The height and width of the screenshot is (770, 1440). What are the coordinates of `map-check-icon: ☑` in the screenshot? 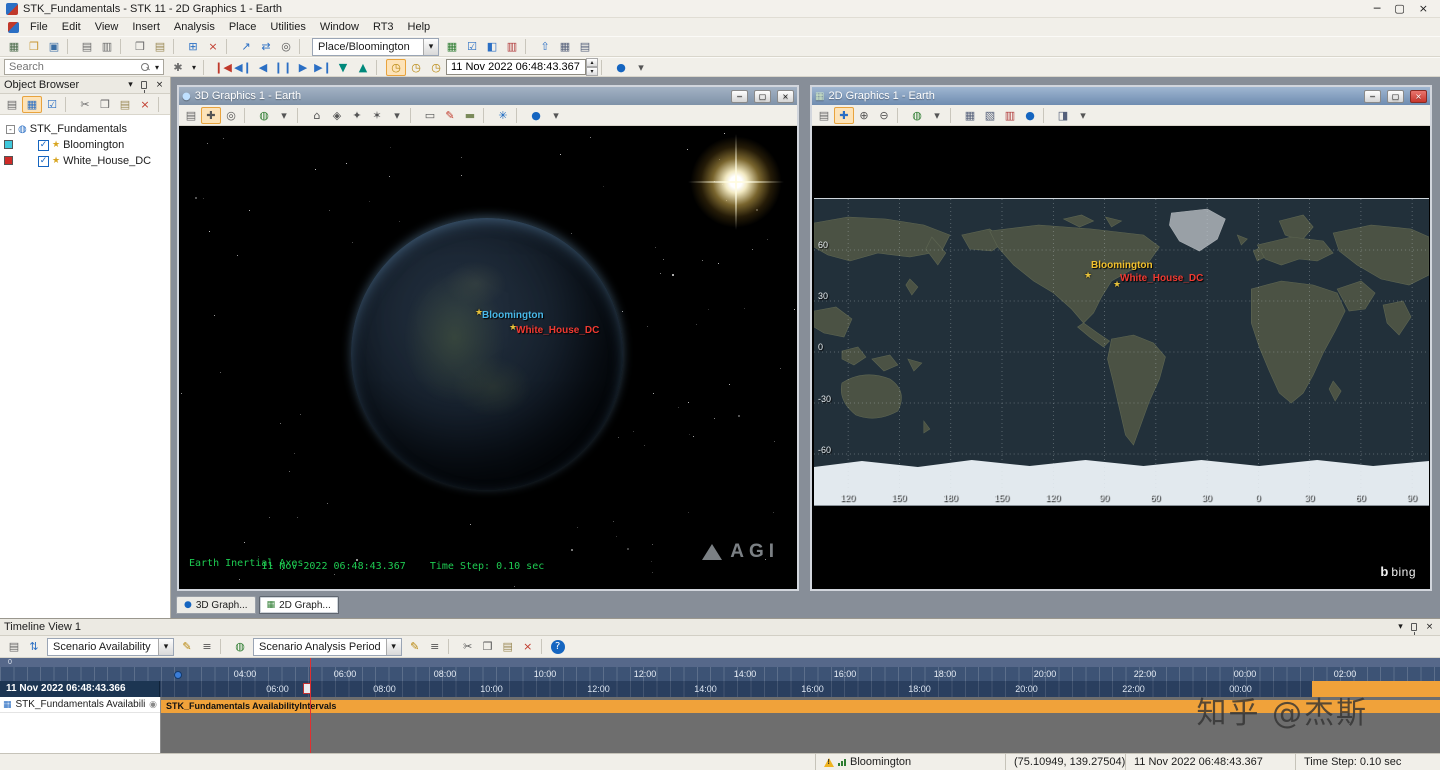 It's located at (472, 46).